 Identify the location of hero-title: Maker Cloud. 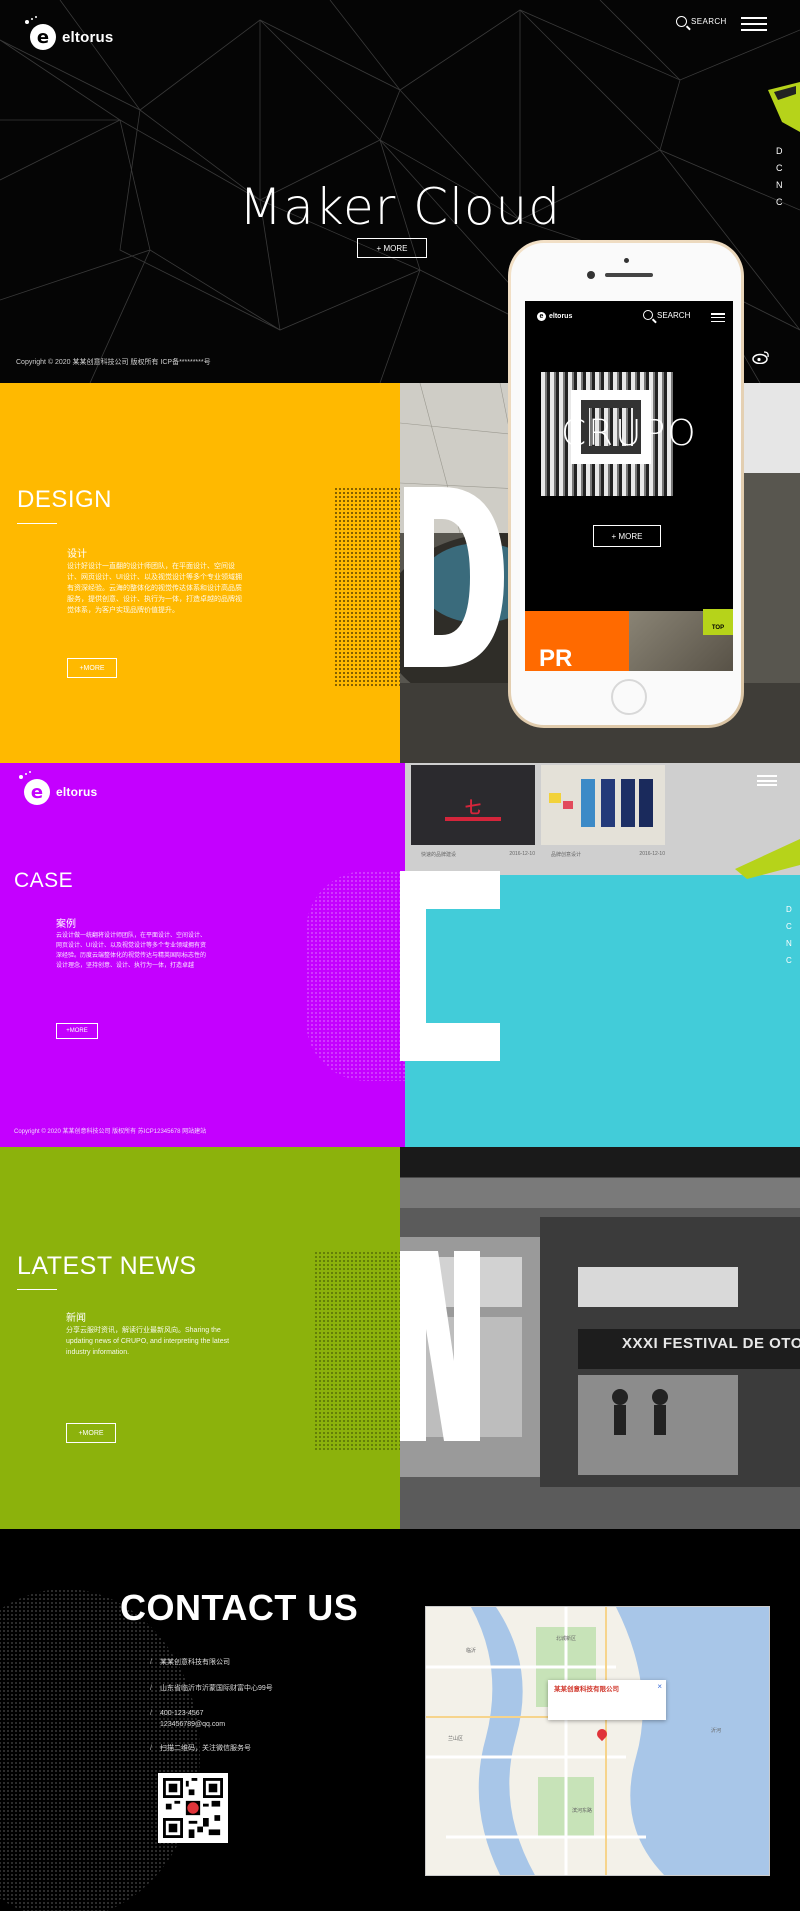
(400, 207).